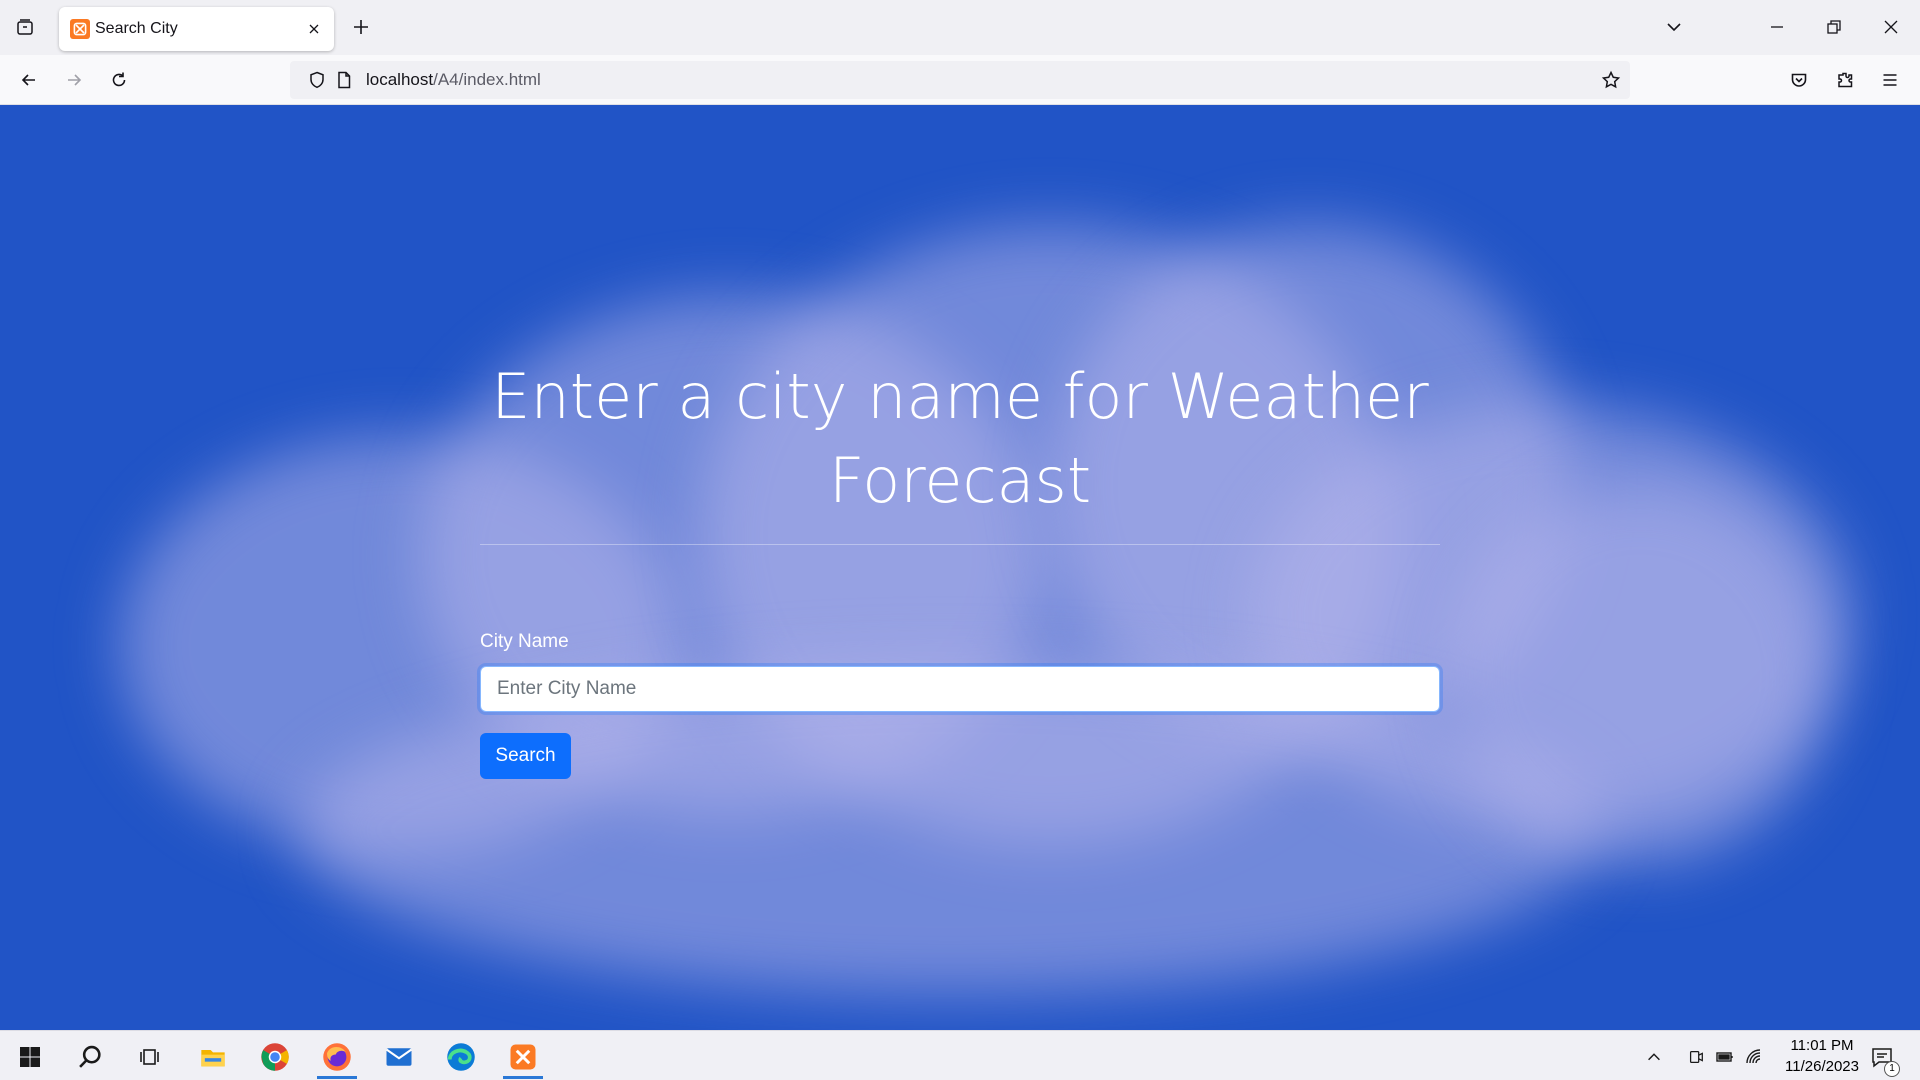  I want to click on tab-strip: Search City, so click(960, 27).